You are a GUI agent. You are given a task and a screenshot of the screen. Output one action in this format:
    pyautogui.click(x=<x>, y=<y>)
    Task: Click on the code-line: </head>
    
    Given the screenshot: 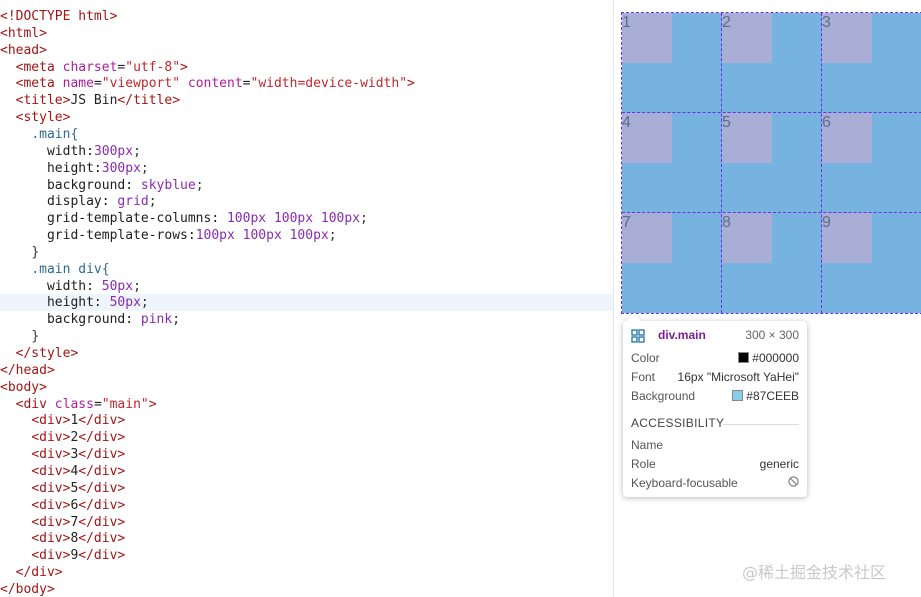 What is the action you would take?
    pyautogui.click(x=306, y=370)
    